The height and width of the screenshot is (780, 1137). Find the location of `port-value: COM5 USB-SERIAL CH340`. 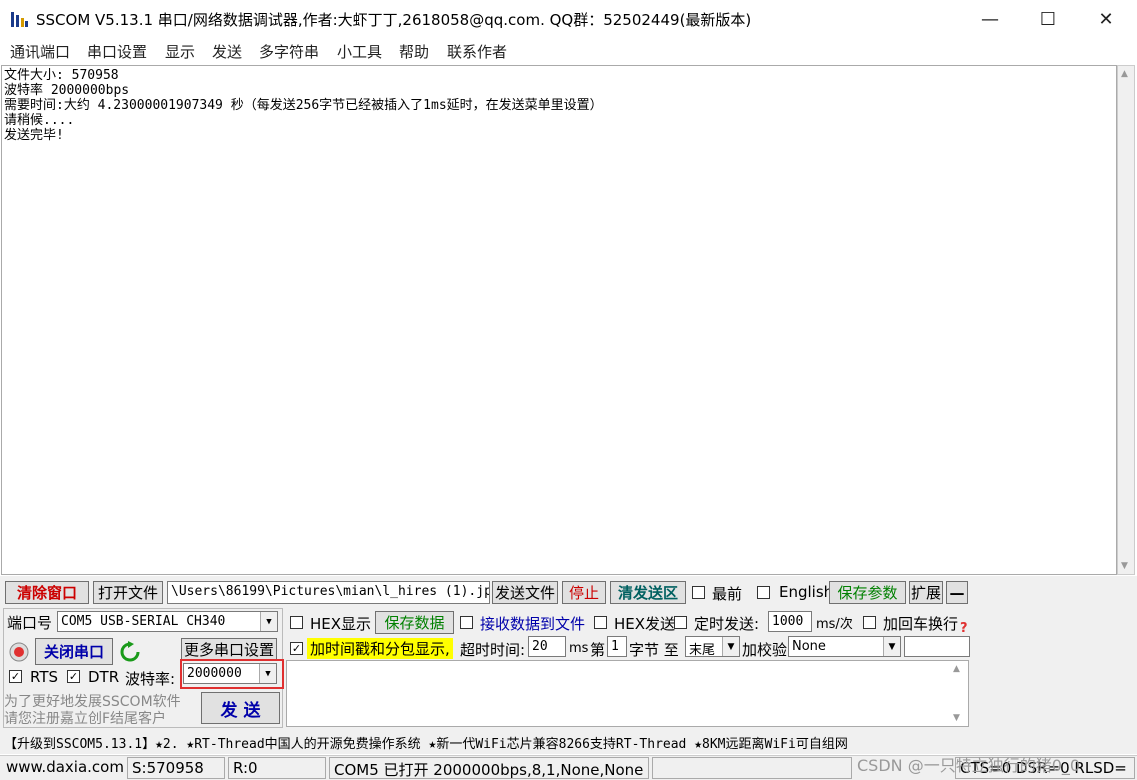

port-value: COM5 USB-SERIAL CH340 is located at coordinates (143, 621).